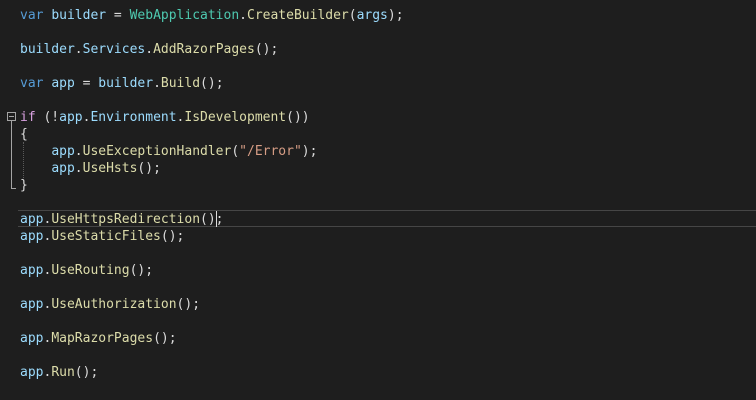 The height and width of the screenshot is (400, 756). I want to click on method-name-token: UseRouting, so click(90, 270).